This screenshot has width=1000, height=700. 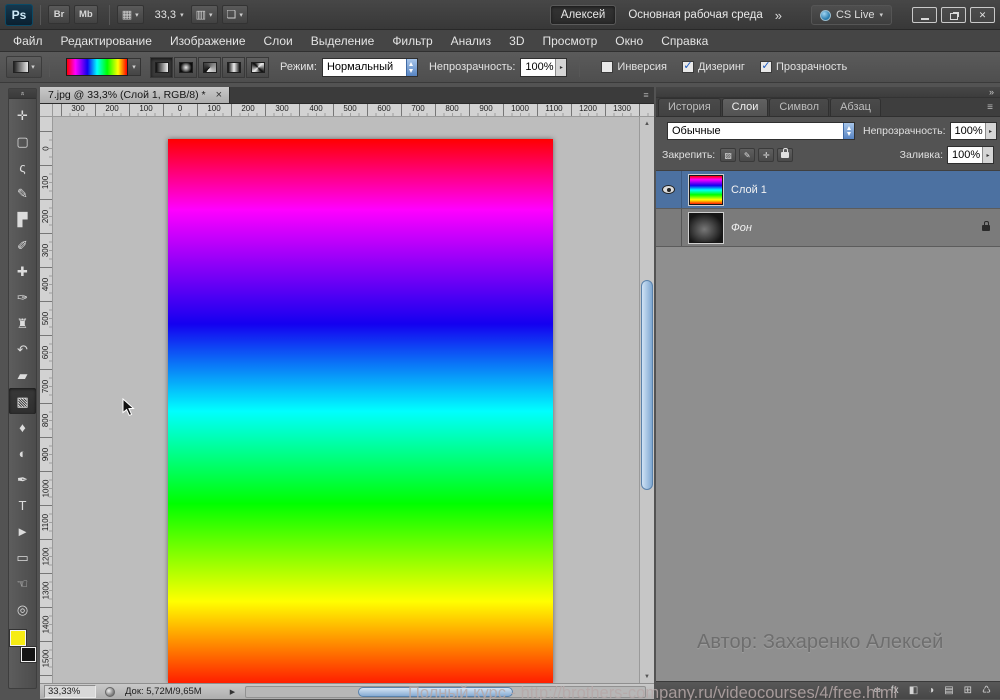 I want to click on dither-checkbox: ✓ Дизеринг, so click(x=713, y=66).